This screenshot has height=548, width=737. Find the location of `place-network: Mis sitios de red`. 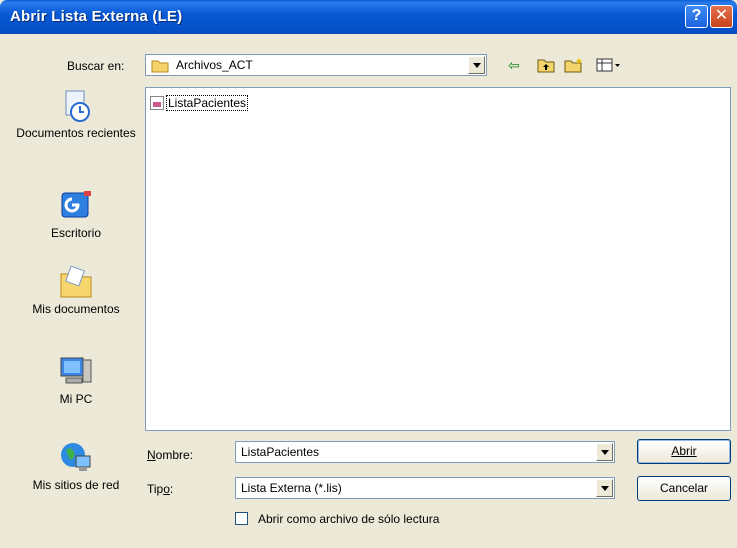

place-network: Mis sitios de red is located at coordinates (76, 466).